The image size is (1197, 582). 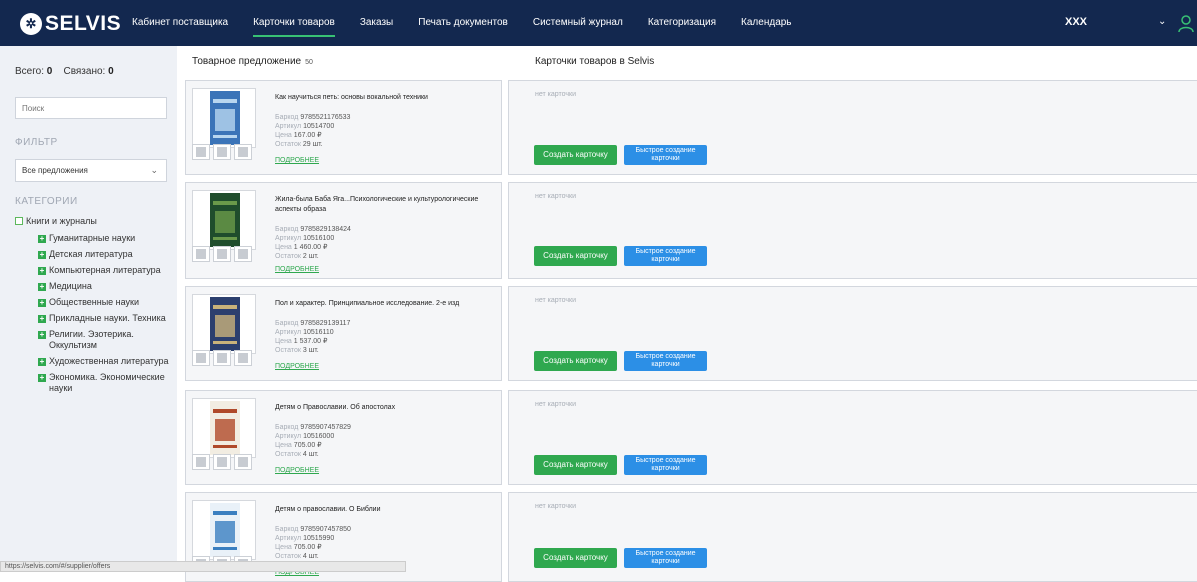 What do you see at coordinates (105, 302) in the screenshot?
I see `category-item: + Общественные науки` at bounding box center [105, 302].